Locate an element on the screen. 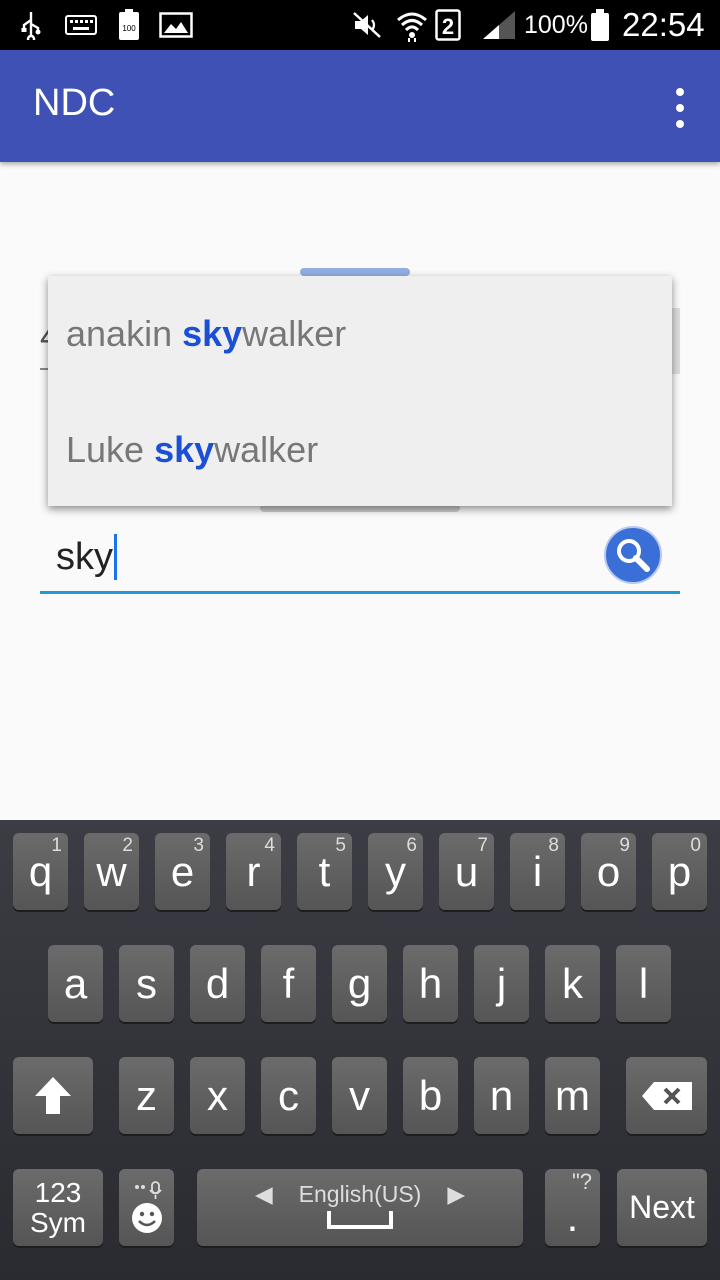 Image resolution: width=720 pixels, height=1280 pixels. backspace-icon is located at coordinates (666, 1095).